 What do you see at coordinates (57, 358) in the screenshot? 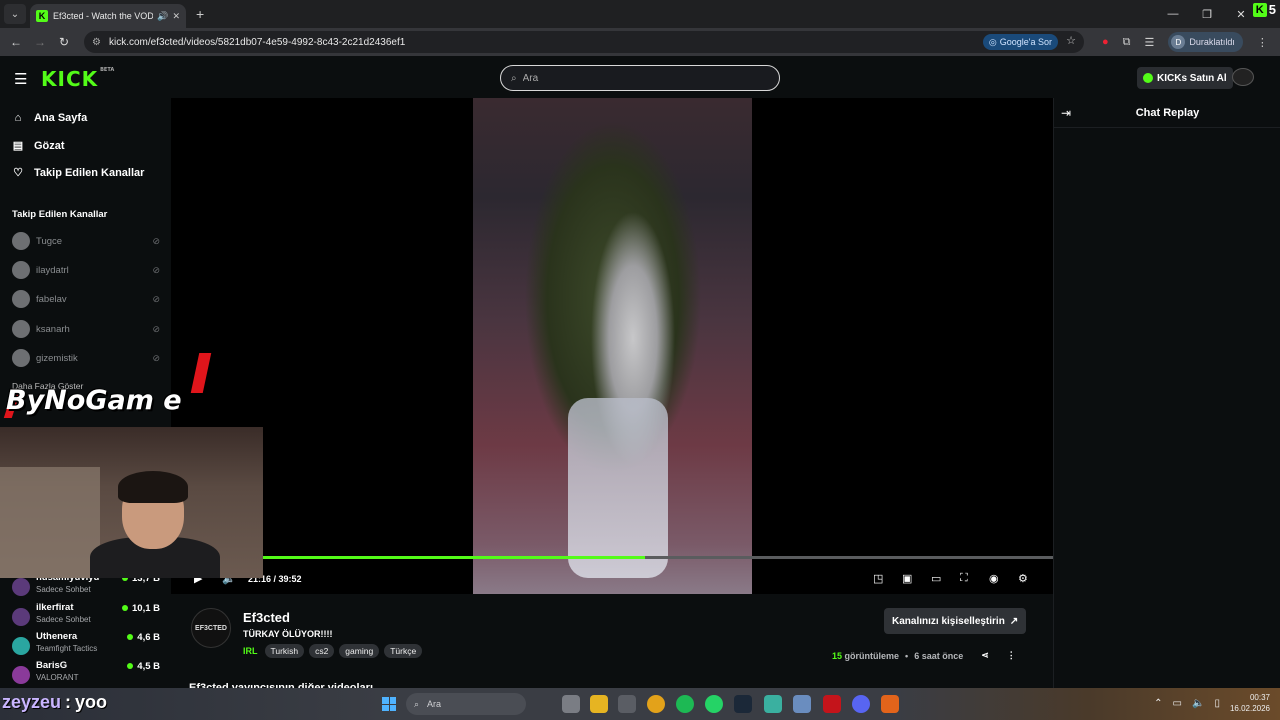
I see `channel-name: gizemistik` at bounding box center [57, 358].